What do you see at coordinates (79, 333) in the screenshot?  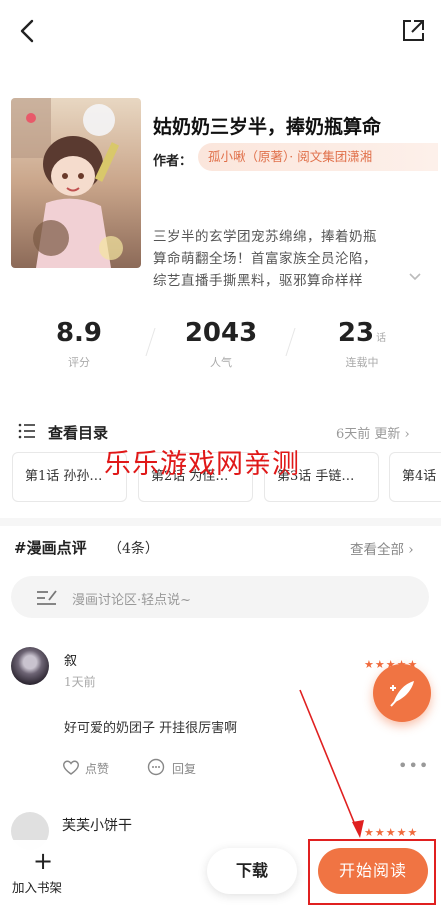 I see `rating-value: 8.9` at bounding box center [79, 333].